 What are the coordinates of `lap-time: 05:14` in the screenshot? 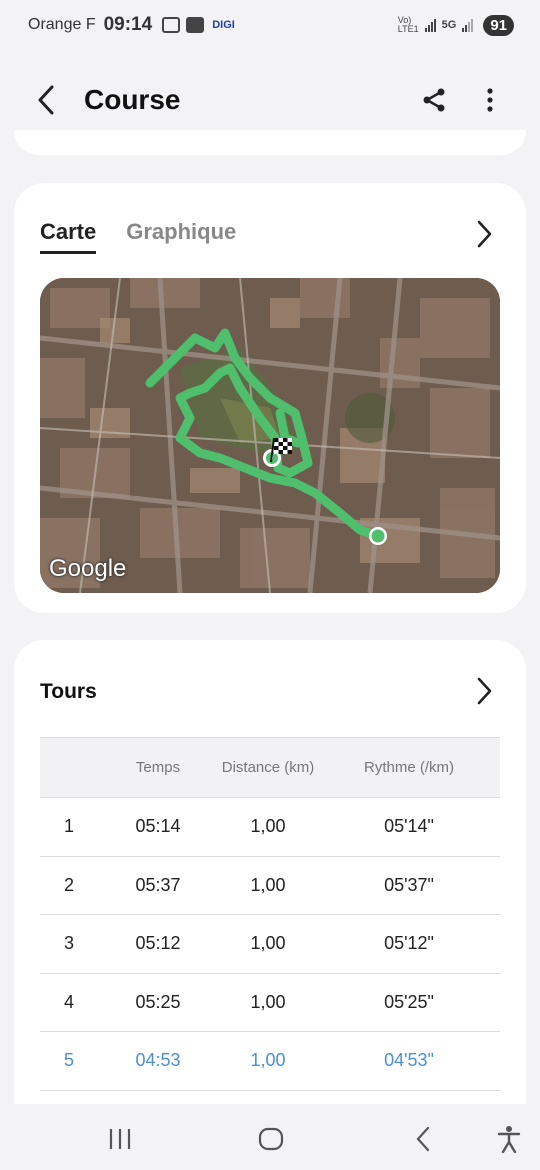 It's located at (158, 827).